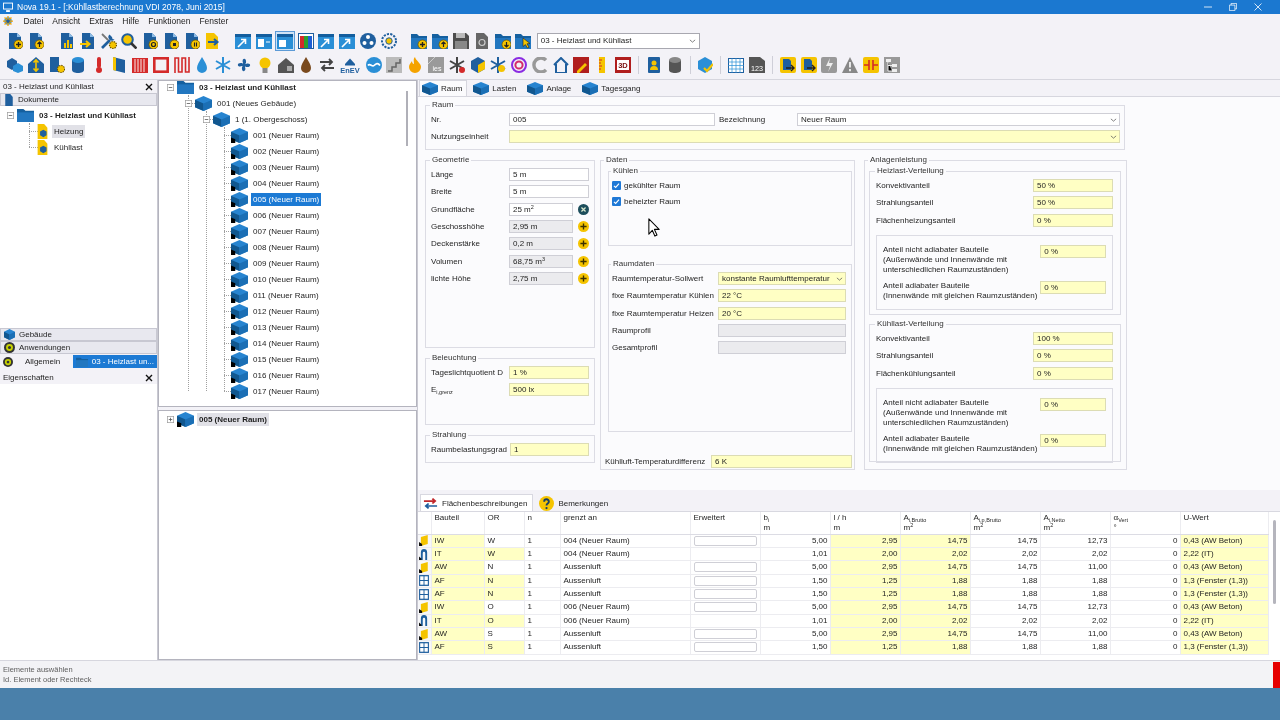  Describe the element at coordinates (388, 40) in the screenshot. I see `ring-icon` at that location.